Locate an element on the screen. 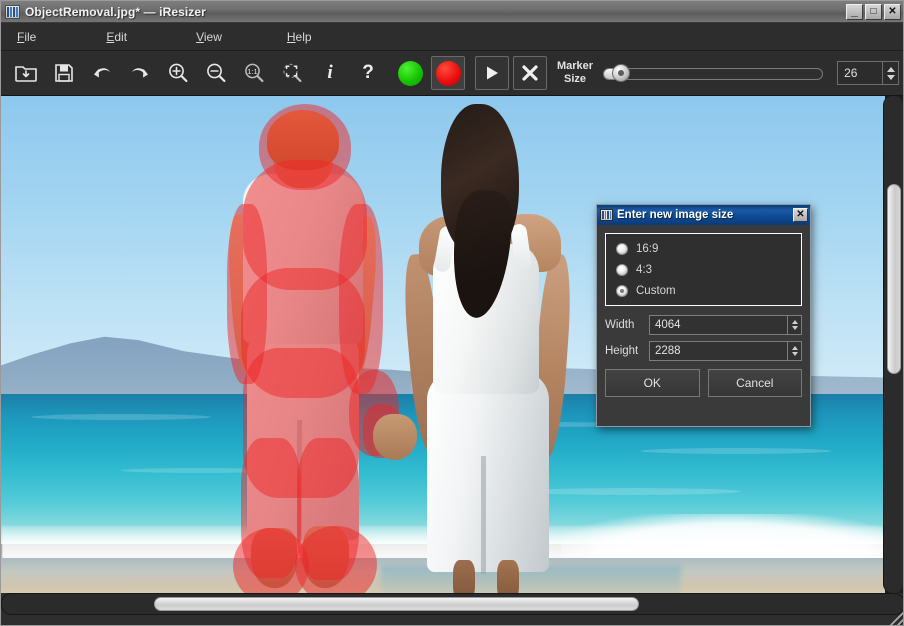 Image resolution: width=904 pixels, height=626 pixels. help-icon: ? is located at coordinates (368, 72).